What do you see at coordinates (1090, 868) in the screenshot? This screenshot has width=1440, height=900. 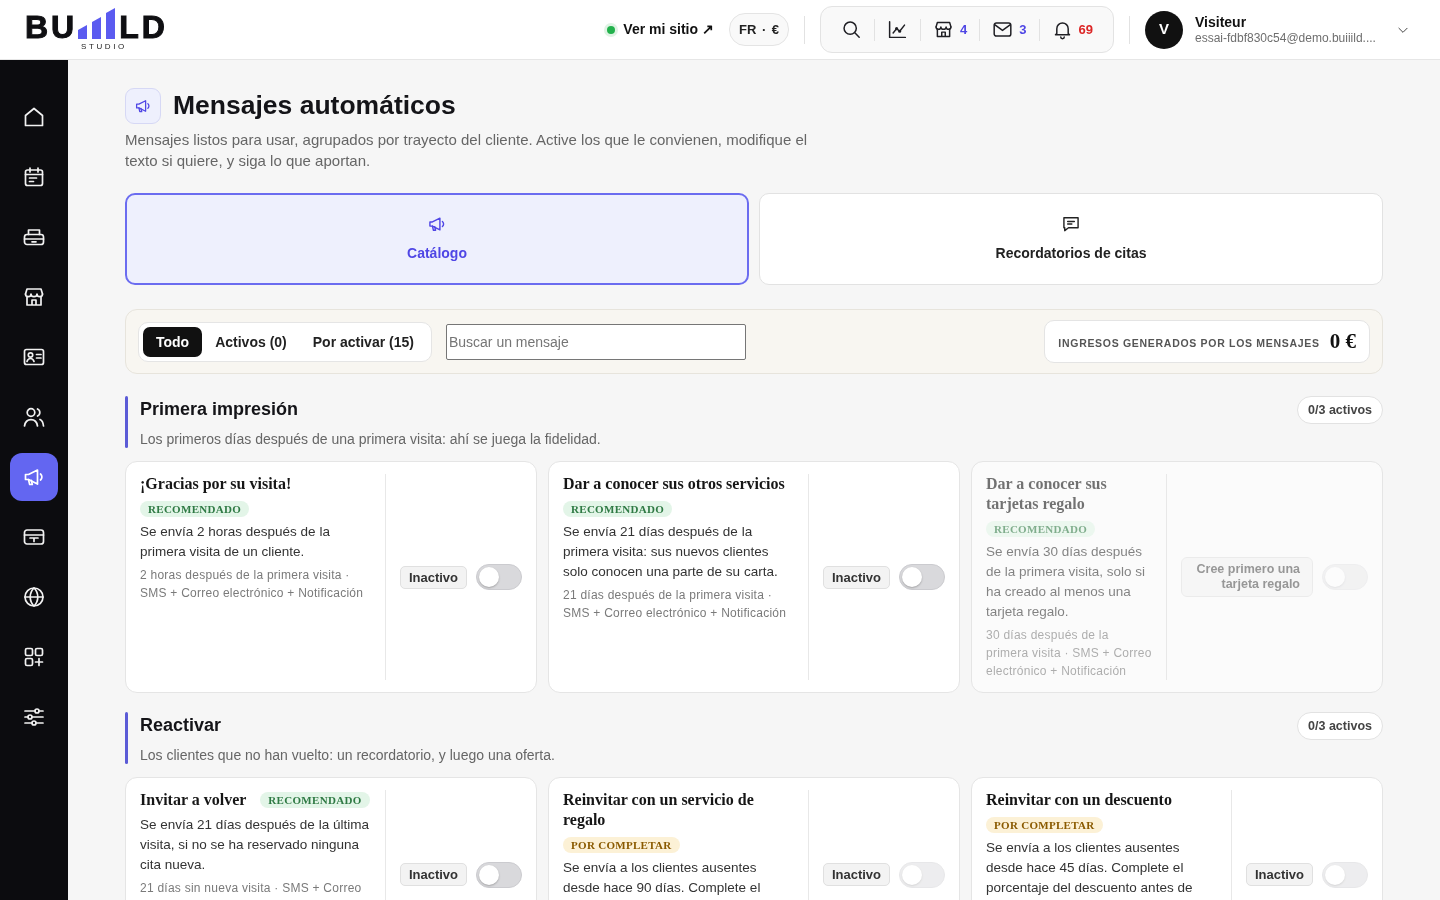 I see `message-description: Se envía a los clientes ausentes desde hace 45 días. Complete el porcentaje del descuento antes de` at bounding box center [1090, 868].